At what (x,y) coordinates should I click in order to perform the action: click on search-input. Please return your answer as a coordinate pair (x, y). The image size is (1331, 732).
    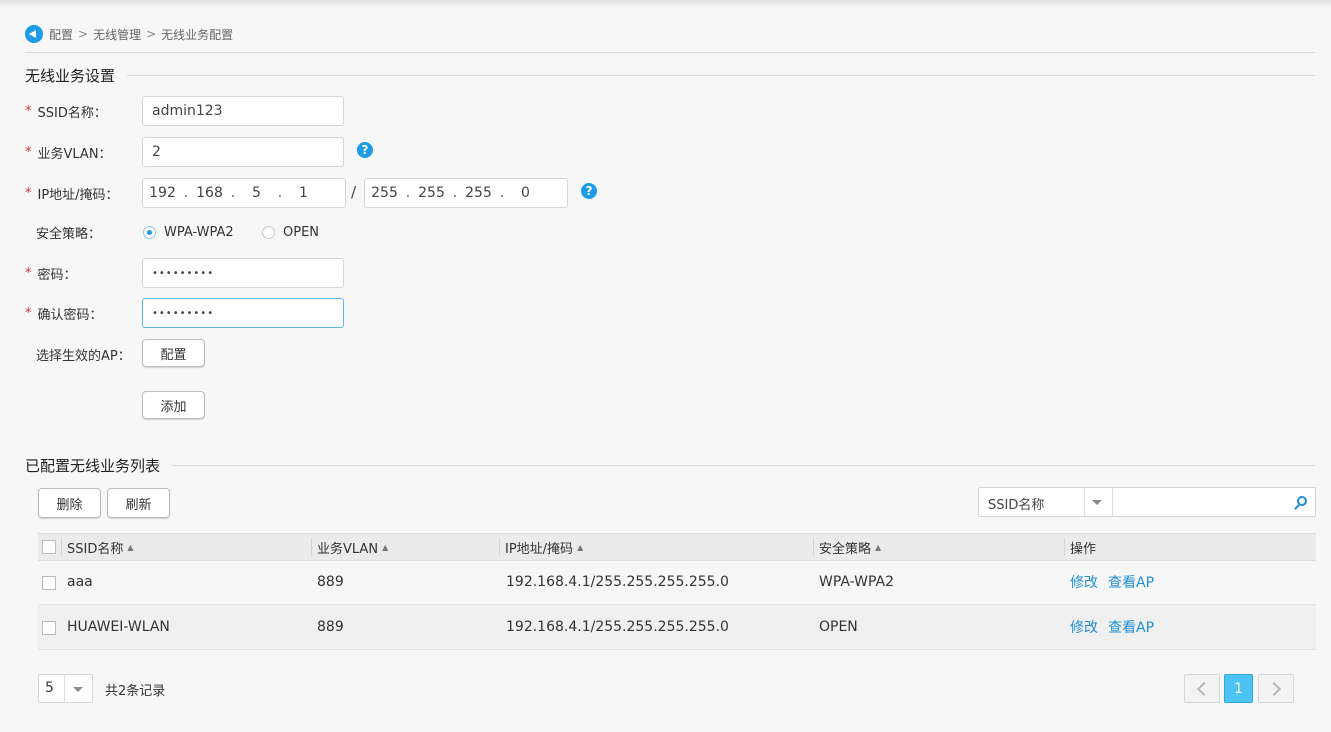
    Looking at the image, I should click on (1201, 502).